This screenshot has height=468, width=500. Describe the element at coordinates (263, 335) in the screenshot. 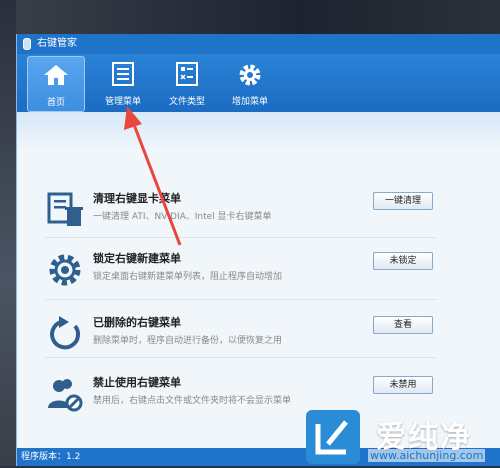

I see `feature-row-deleted-menus: 已删除的右键菜单 删除菜单时，程序自动进行备份，以便恢复之用 查看` at that location.